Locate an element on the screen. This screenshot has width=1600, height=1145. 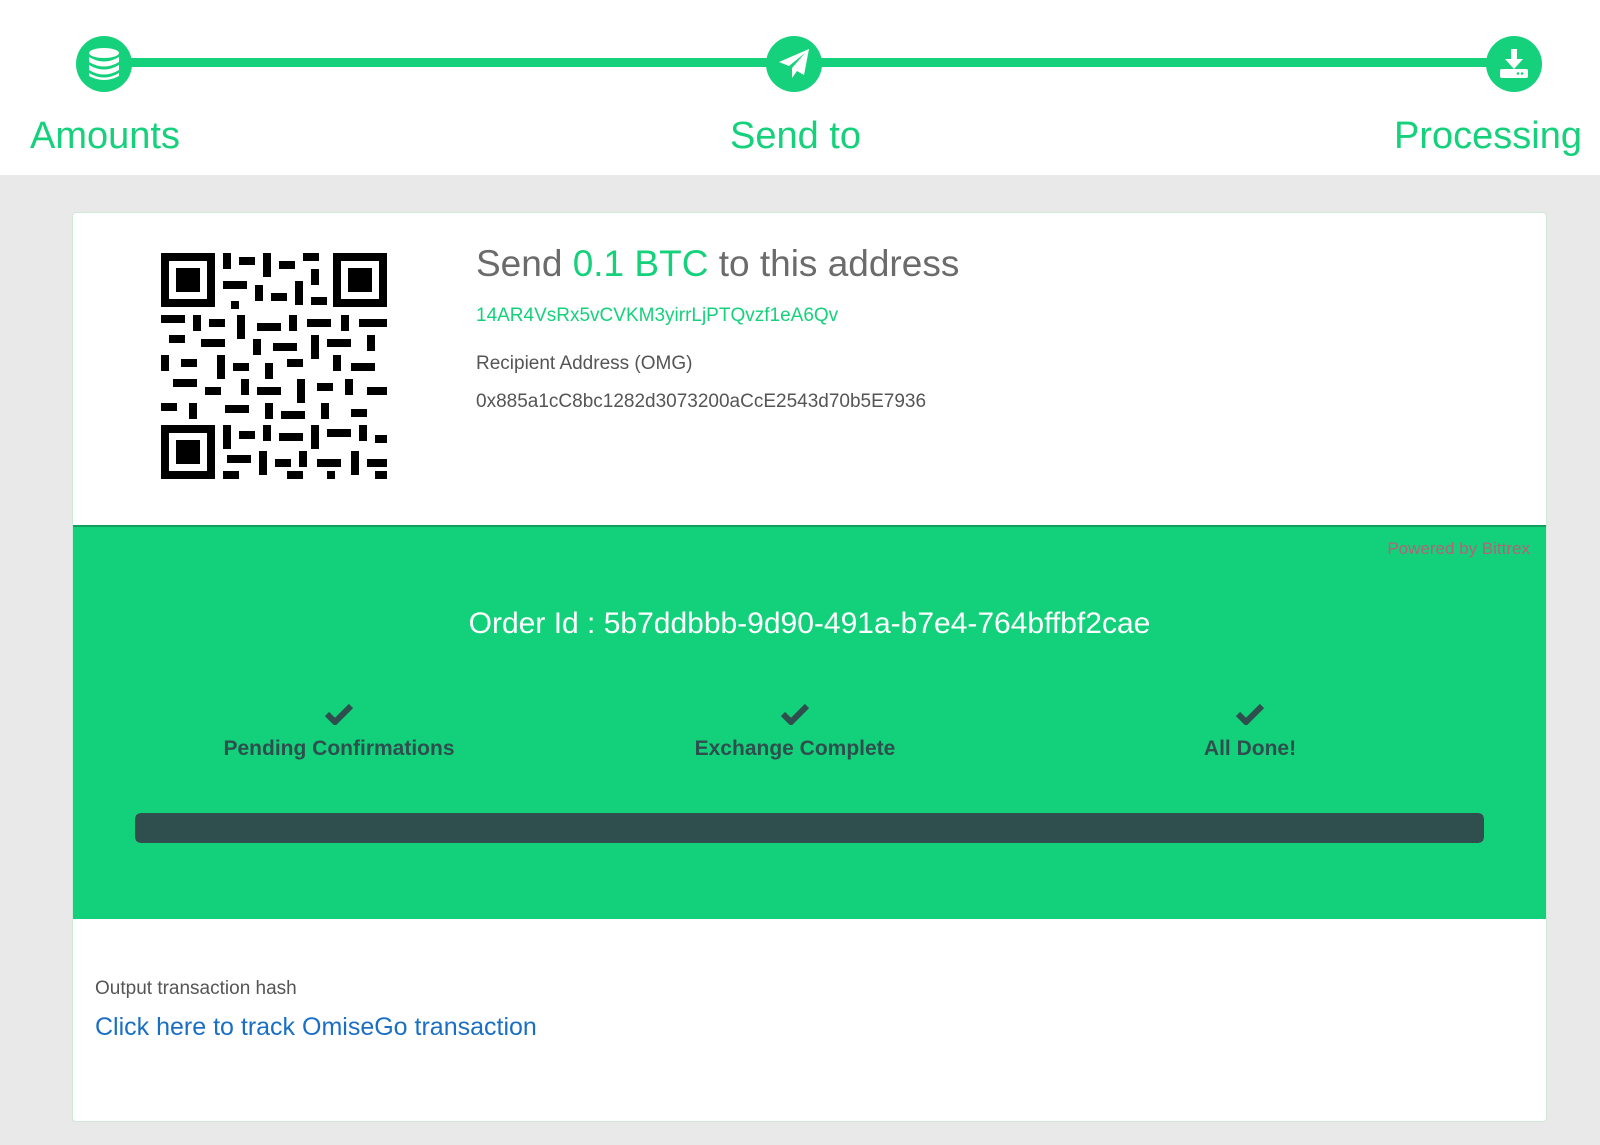
step-label-amounts: Amounts is located at coordinates (105, 136).